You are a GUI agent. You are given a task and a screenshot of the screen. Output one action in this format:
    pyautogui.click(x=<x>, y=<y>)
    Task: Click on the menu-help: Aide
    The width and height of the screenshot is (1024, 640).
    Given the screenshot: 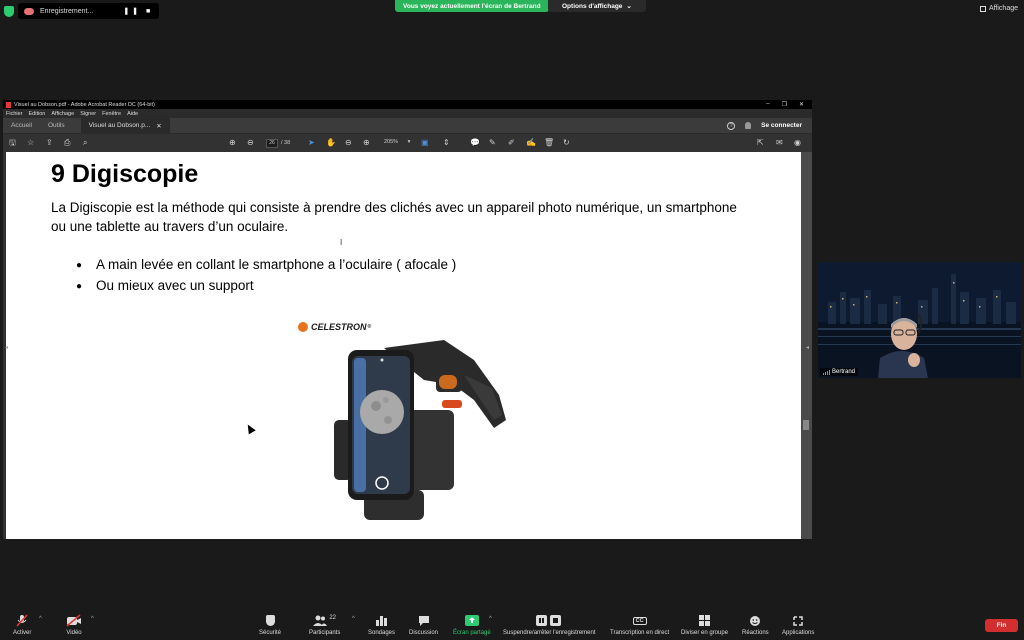 What is the action you would take?
    pyautogui.click(x=132, y=114)
    